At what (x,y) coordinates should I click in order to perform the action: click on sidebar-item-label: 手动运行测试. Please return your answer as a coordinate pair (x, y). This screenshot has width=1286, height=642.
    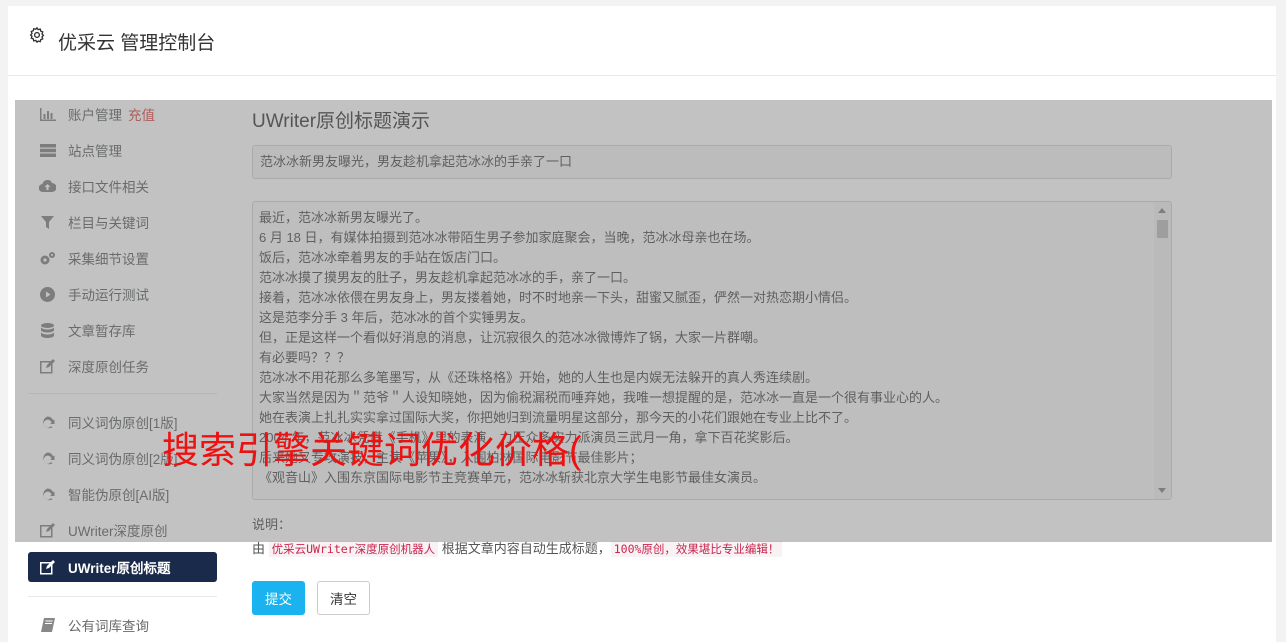
    Looking at the image, I should click on (108, 295).